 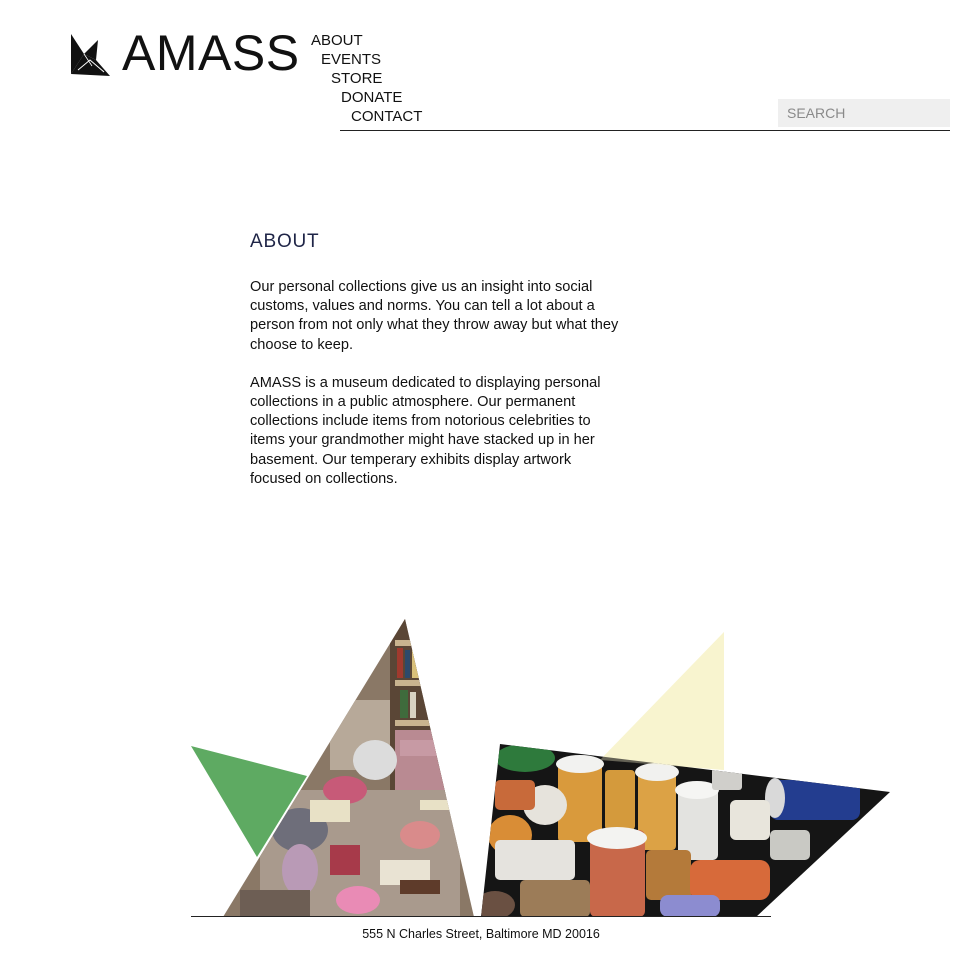 I want to click on brand-name: AMASS, so click(x=211, y=53).